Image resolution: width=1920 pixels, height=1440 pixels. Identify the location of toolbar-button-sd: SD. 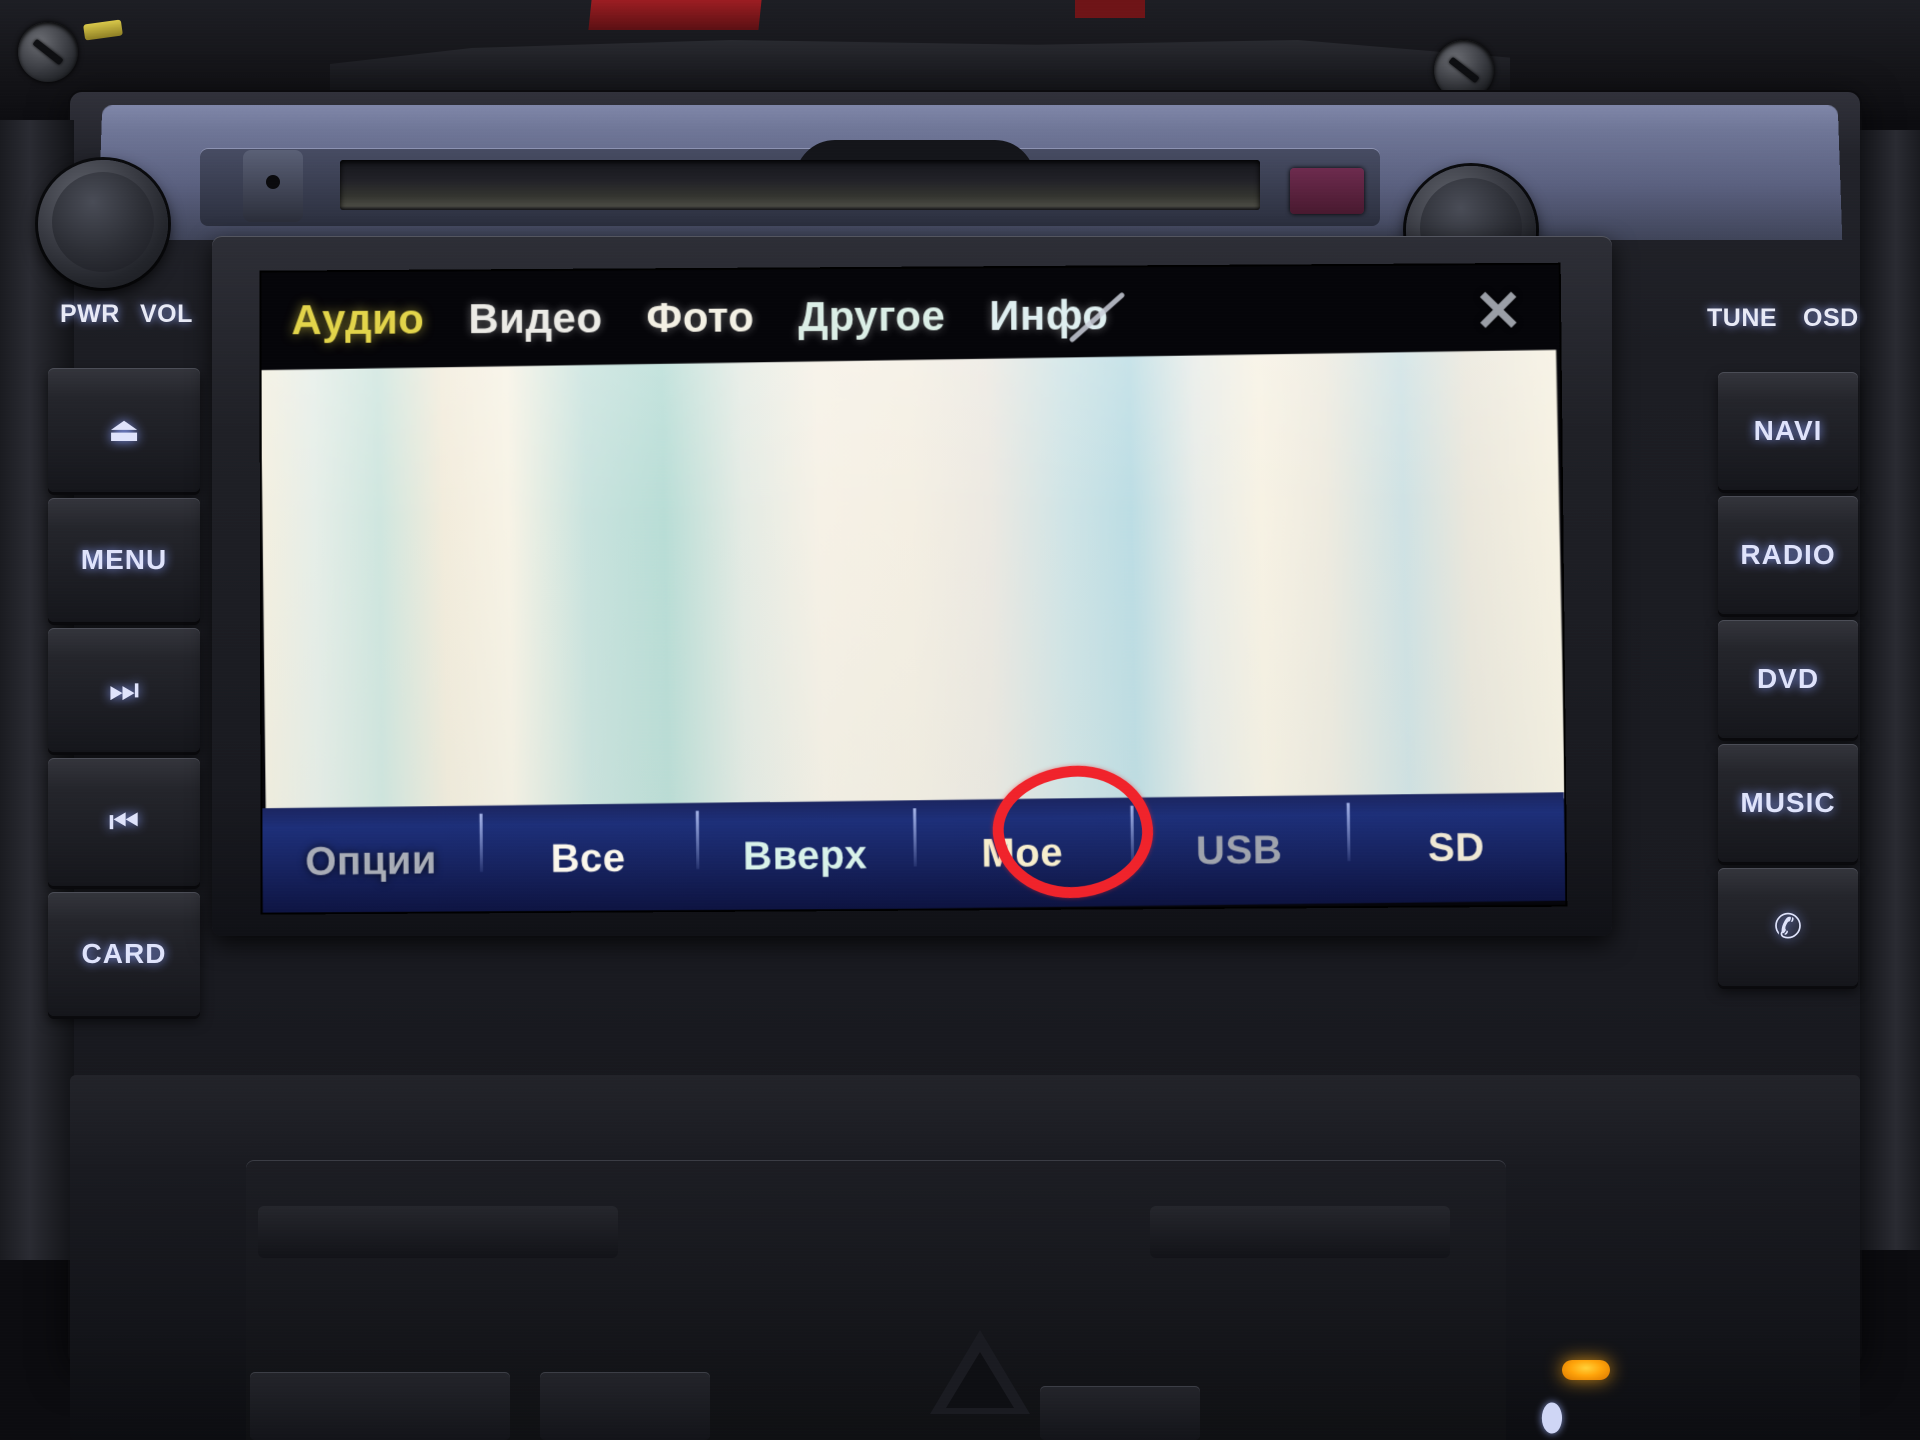
(1456, 848).